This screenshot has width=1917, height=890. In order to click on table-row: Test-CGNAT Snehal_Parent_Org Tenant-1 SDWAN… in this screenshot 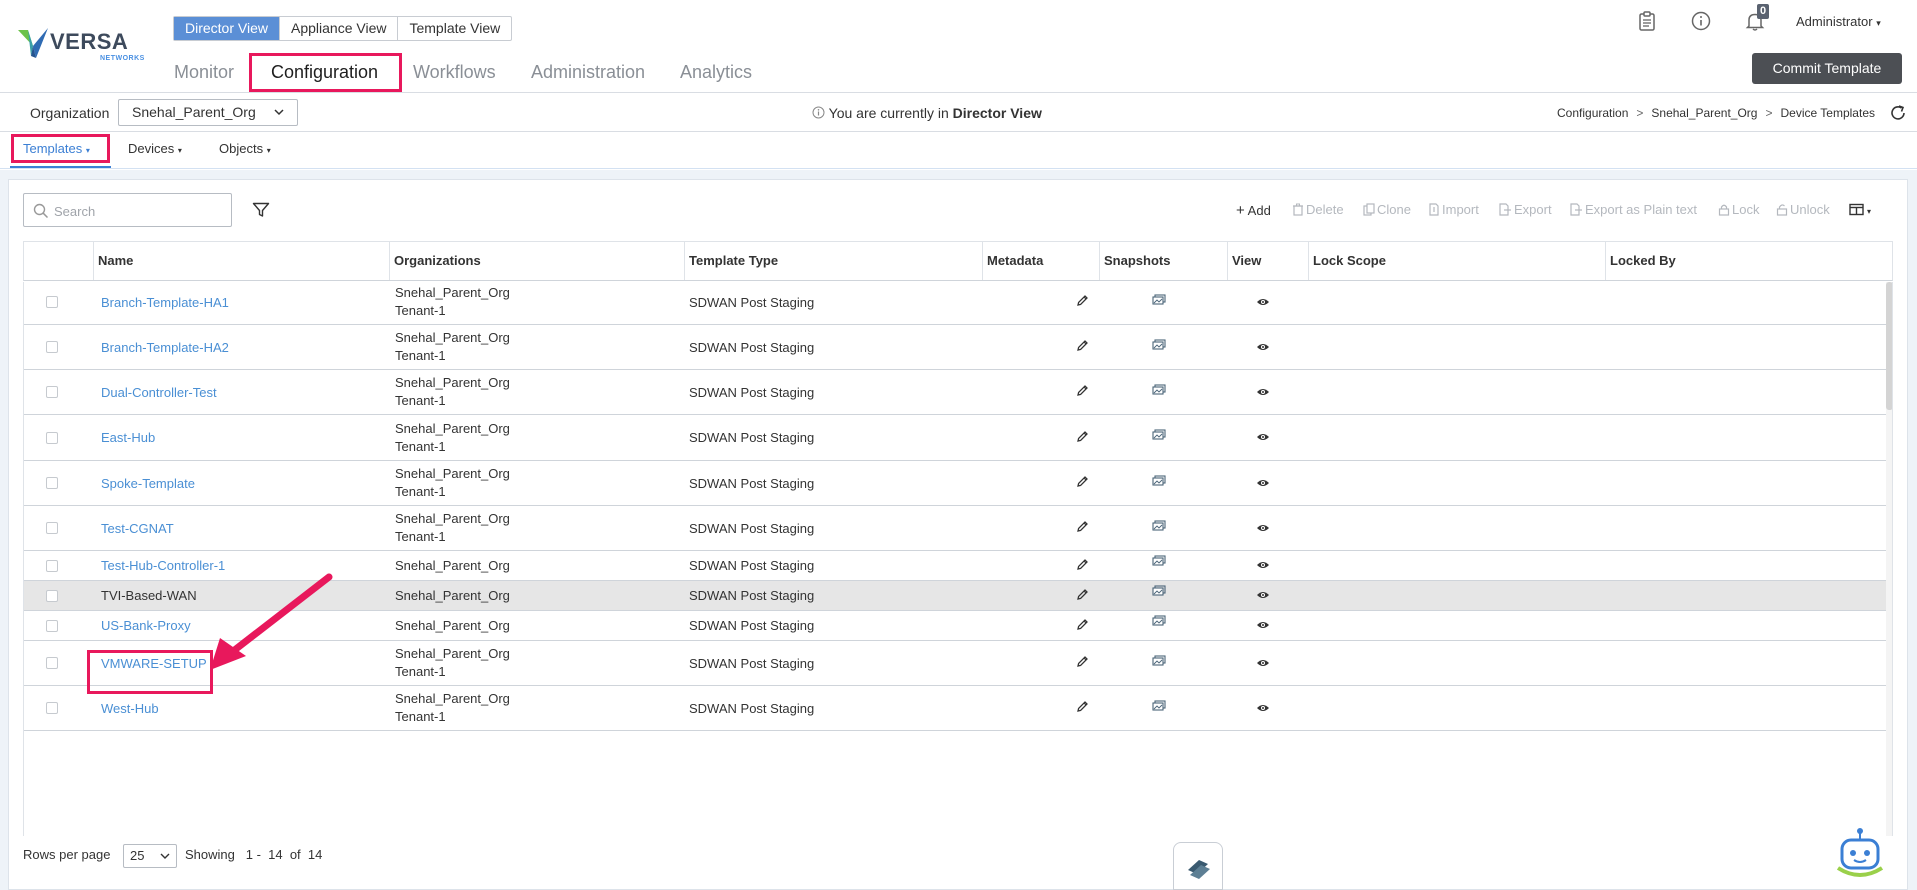, I will do `click(955, 528)`.